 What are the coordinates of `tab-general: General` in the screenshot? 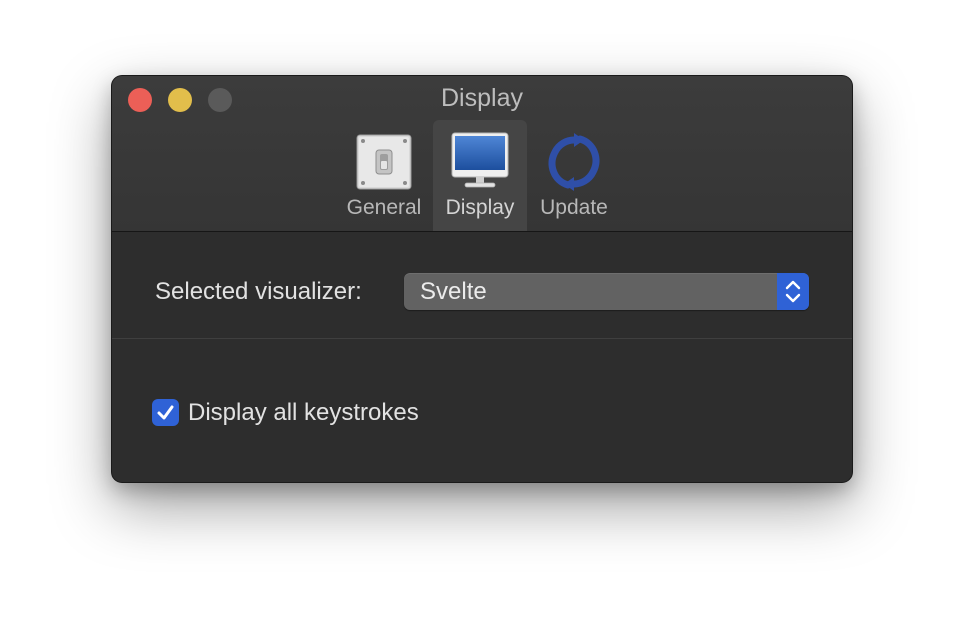 It's located at (384, 175).